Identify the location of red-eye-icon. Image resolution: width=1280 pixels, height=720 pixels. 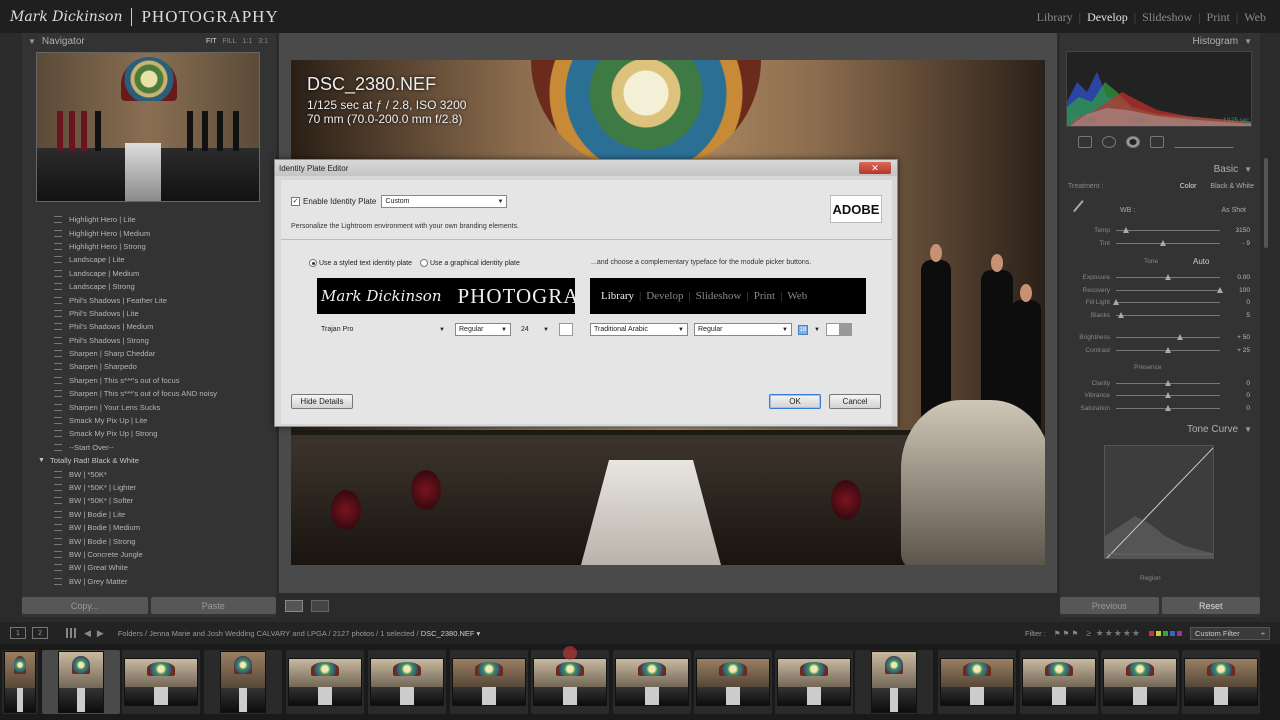
(1133, 142).